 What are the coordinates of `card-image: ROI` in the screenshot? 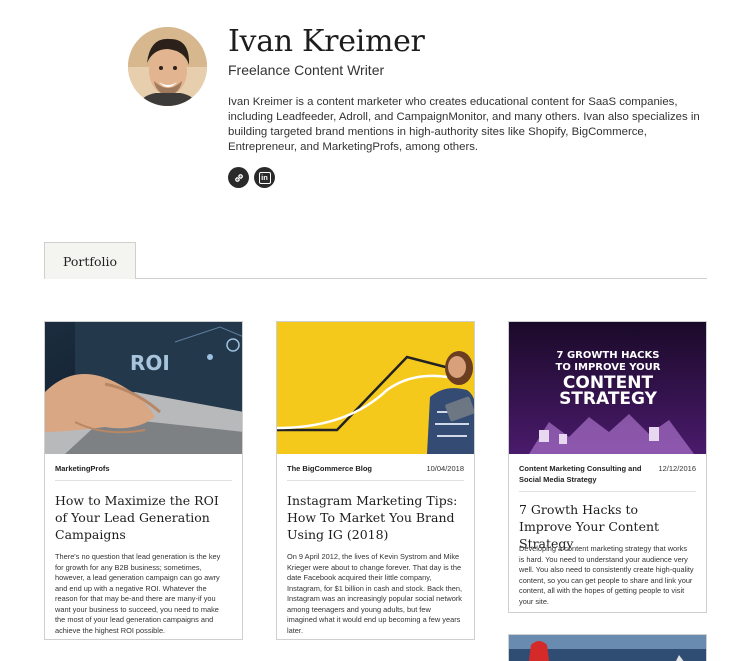 It's located at (143, 388).